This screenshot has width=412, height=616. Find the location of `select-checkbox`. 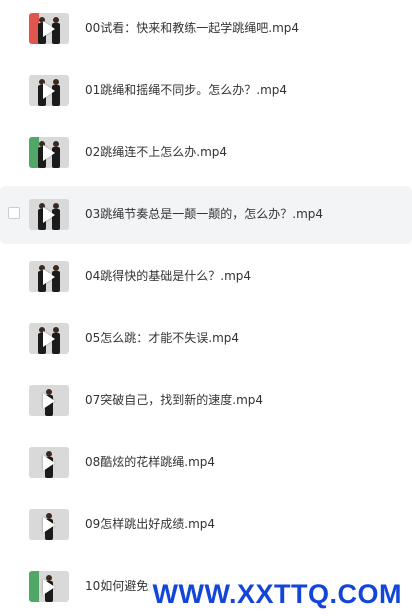

select-checkbox is located at coordinates (14, 213).